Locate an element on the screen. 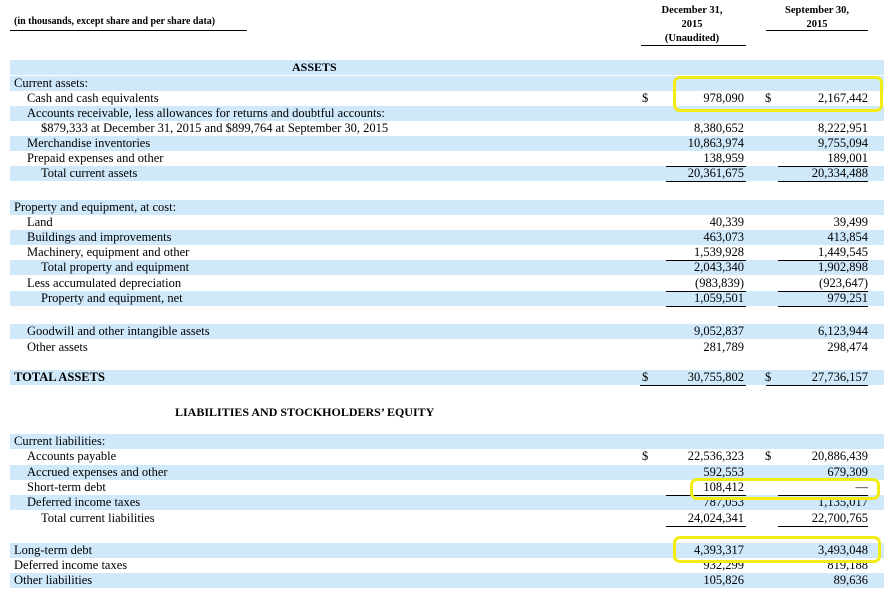  row-label: Less accumulated depreciation is located at coordinates (104, 283).